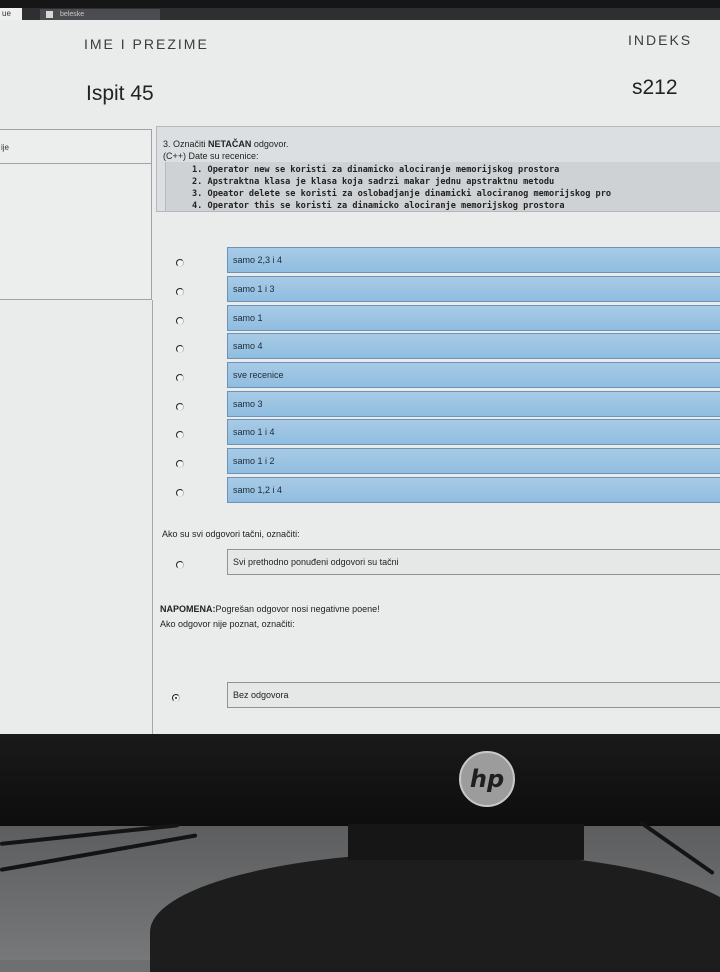  What do you see at coordinates (5, 147) in the screenshot?
I see `side-panel-label: ije` at bounding box center [5, 147].